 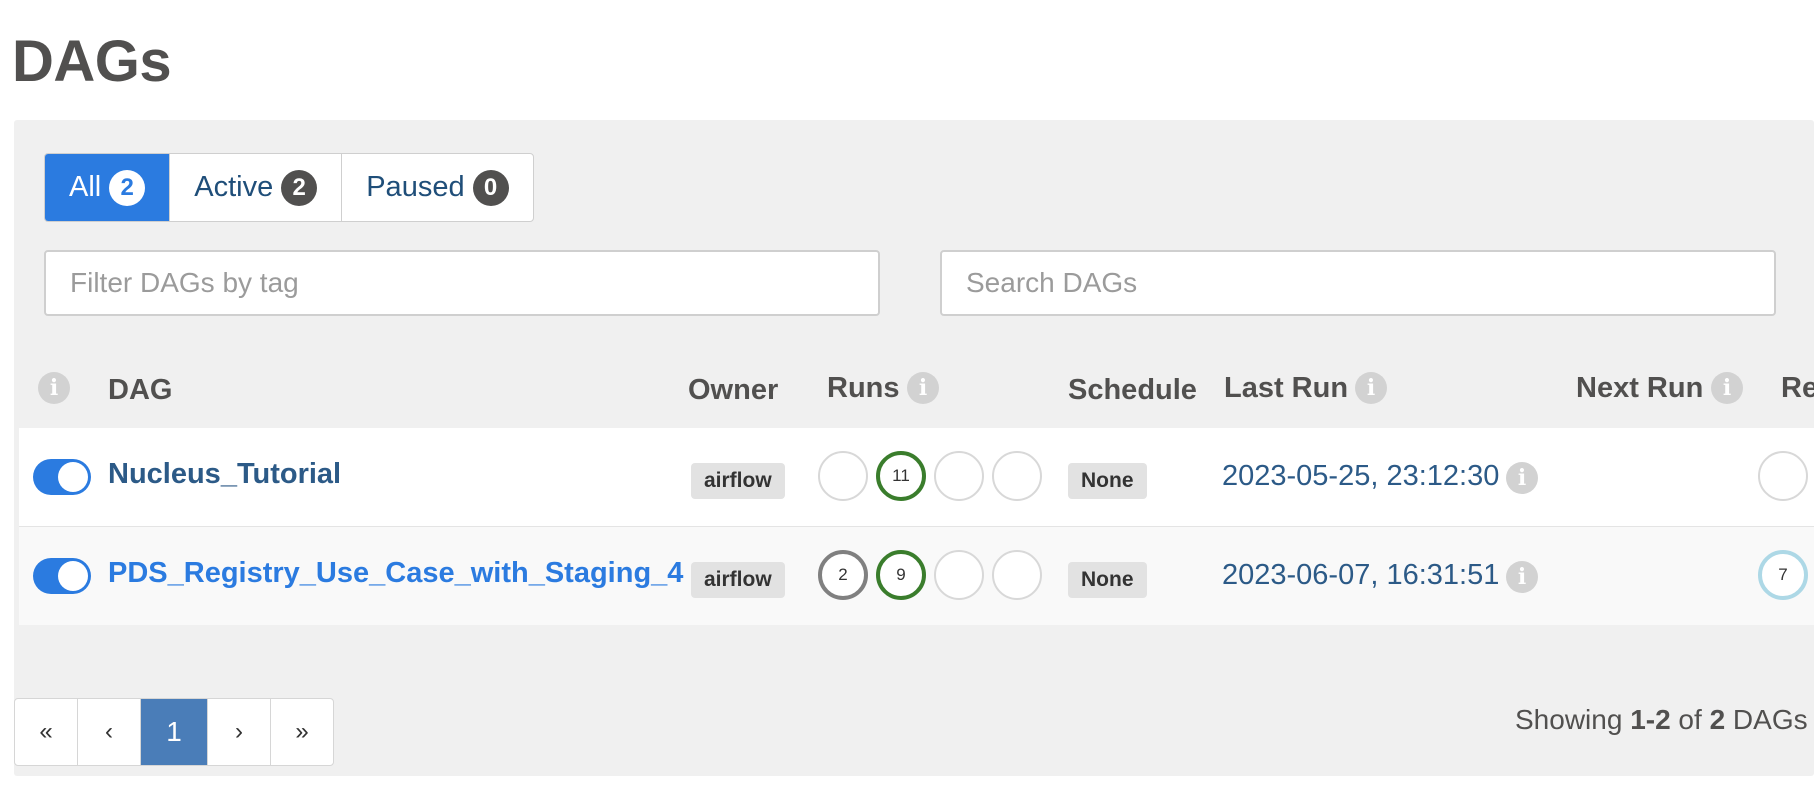 What do you see at coordinates (224, 474) in the screenshot?
I see `dag-id-link: Nucleus_Tutorial` at bounding box center [224, 474].